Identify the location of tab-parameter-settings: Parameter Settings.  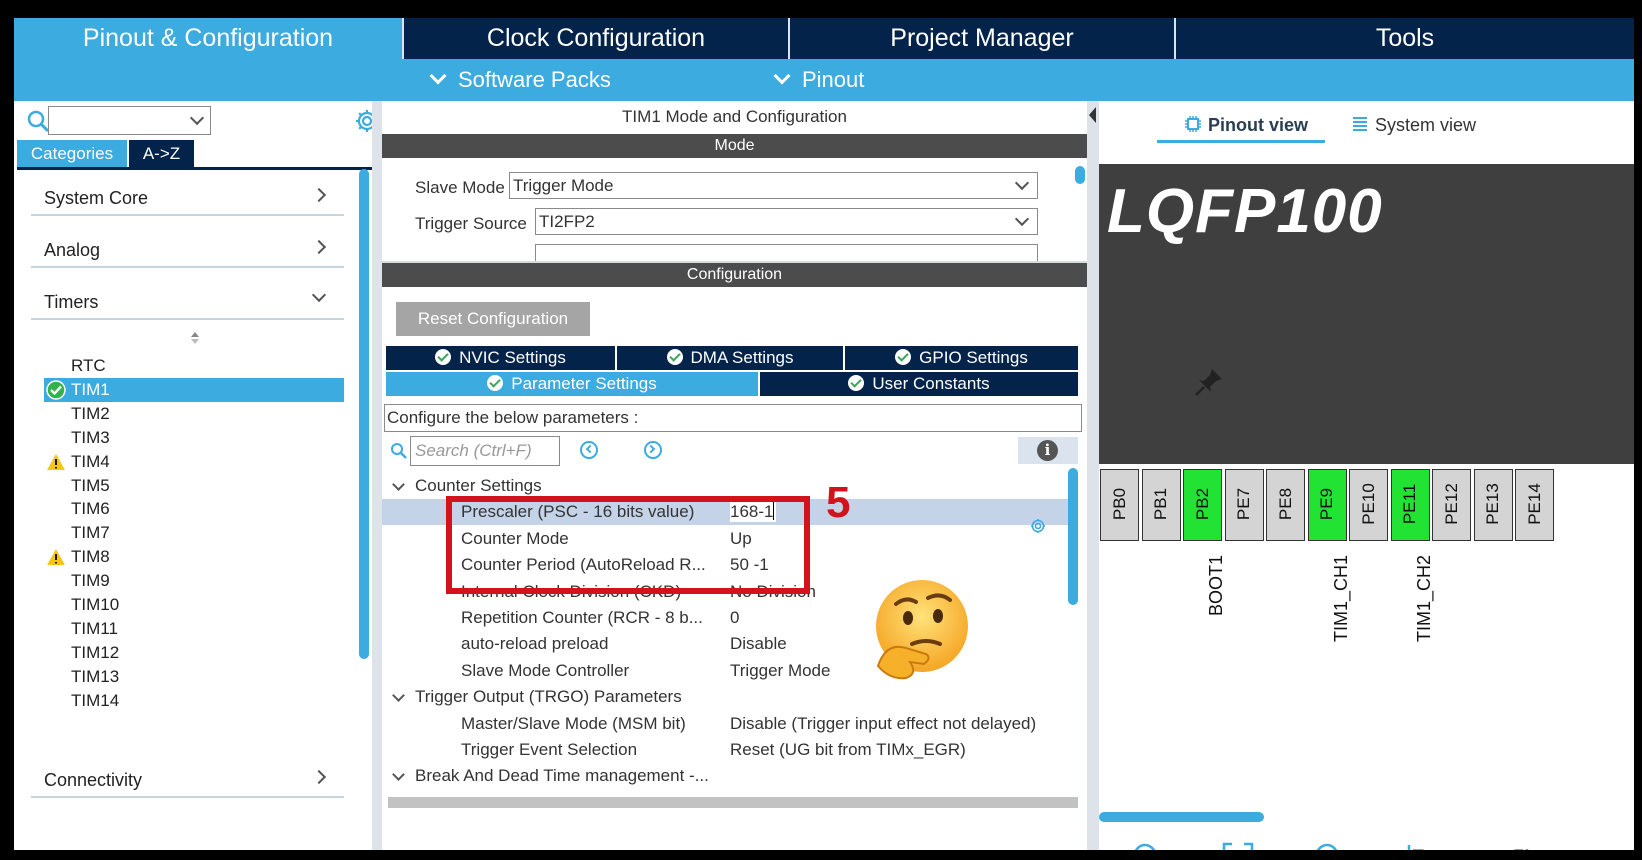
(572, 384).